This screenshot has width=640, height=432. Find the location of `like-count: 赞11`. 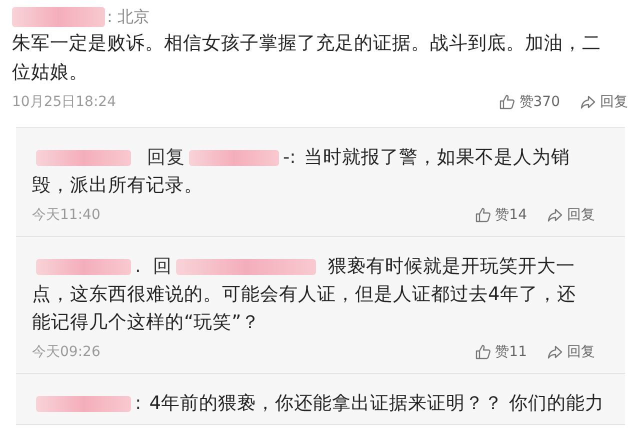

like-count: 赞11 is located at coordinates (511, 352).